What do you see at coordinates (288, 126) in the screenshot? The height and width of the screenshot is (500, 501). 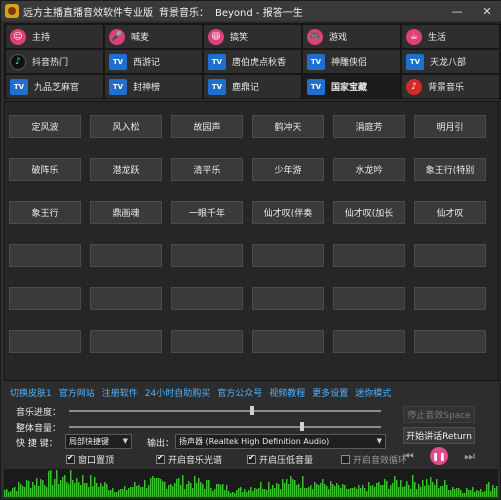 I see `sound-button: 鹤冲天` at bounding box center [288, 126].